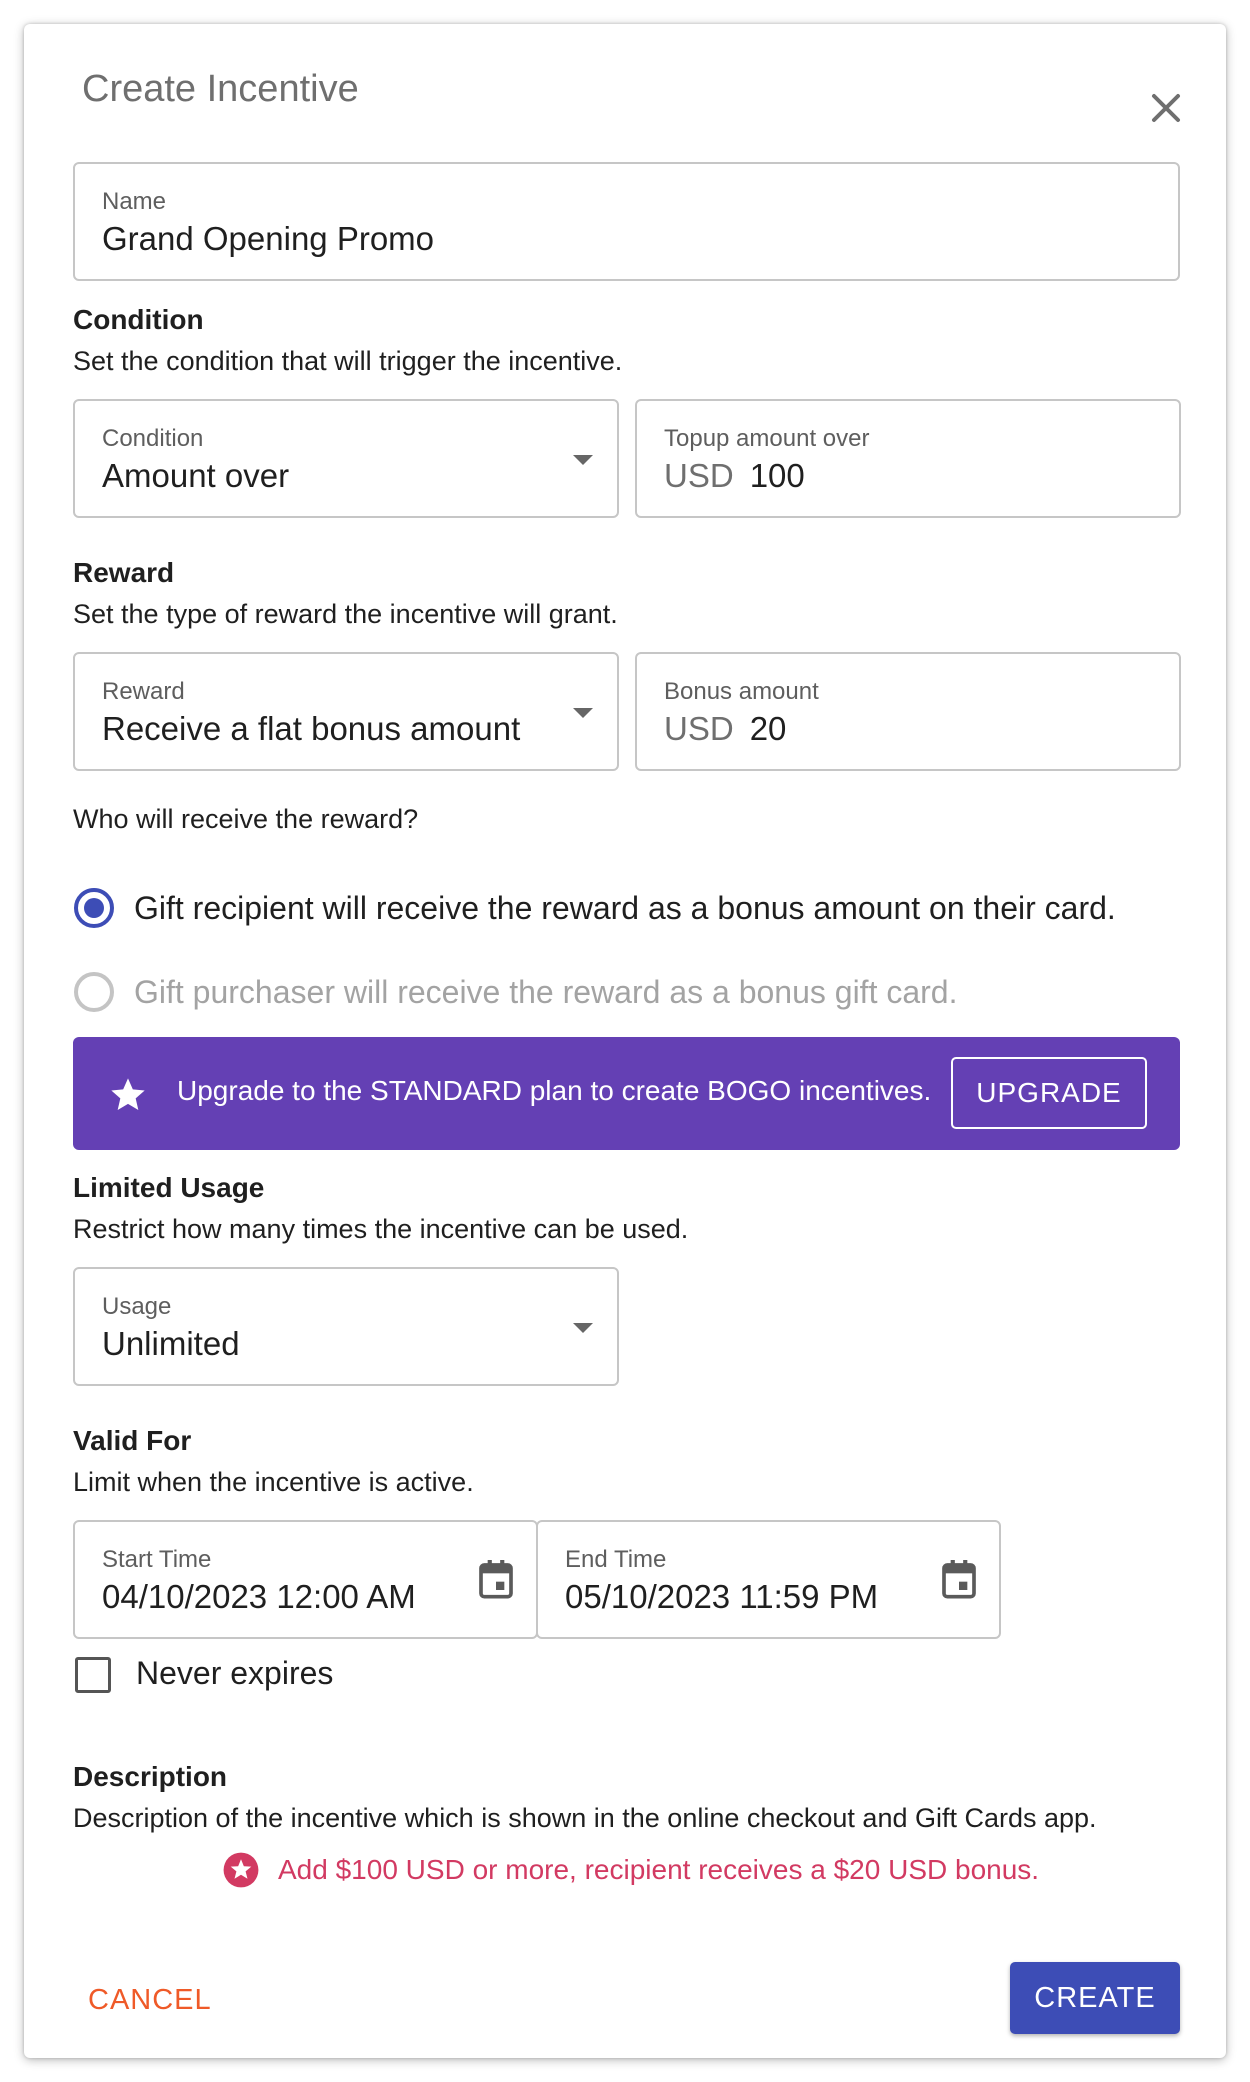 Image resolution: width=1250 pixels, height=2082 pixels. What do you see at coordinates (134, 201) in the screenshot?
I see `name-field-label: Name` at bounding box center [134, 201].